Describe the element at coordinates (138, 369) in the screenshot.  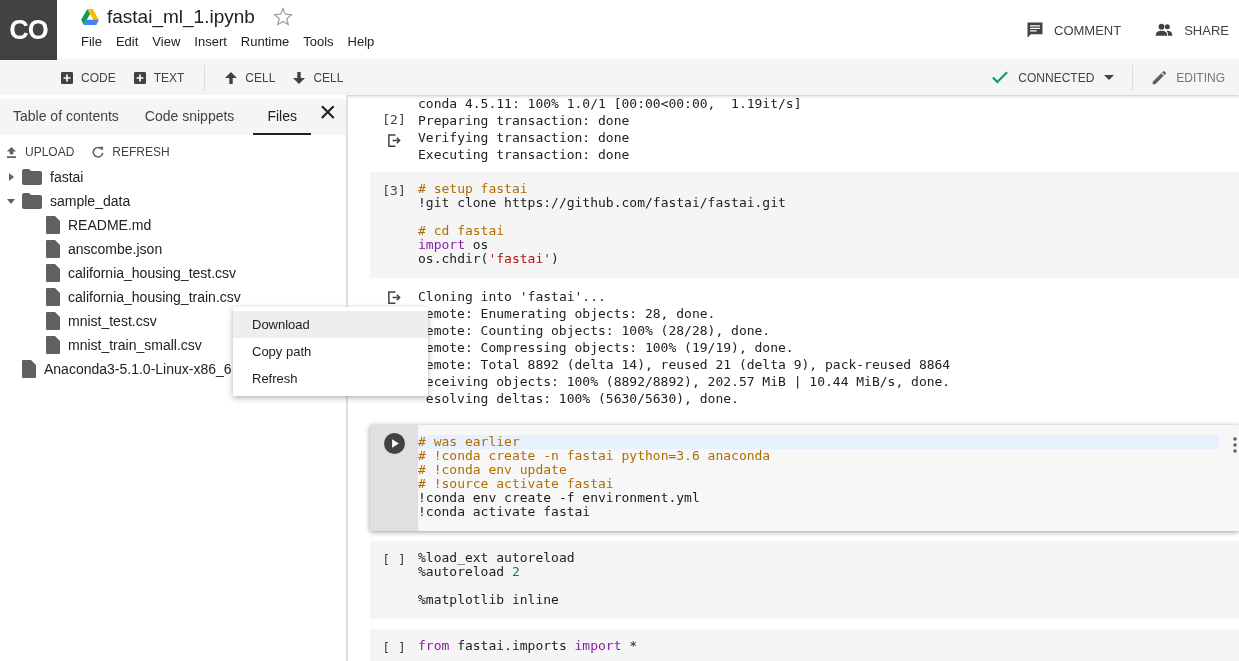
I see `file-name: Anaconda3-5.1.0-Linux-x86_6` at that location.